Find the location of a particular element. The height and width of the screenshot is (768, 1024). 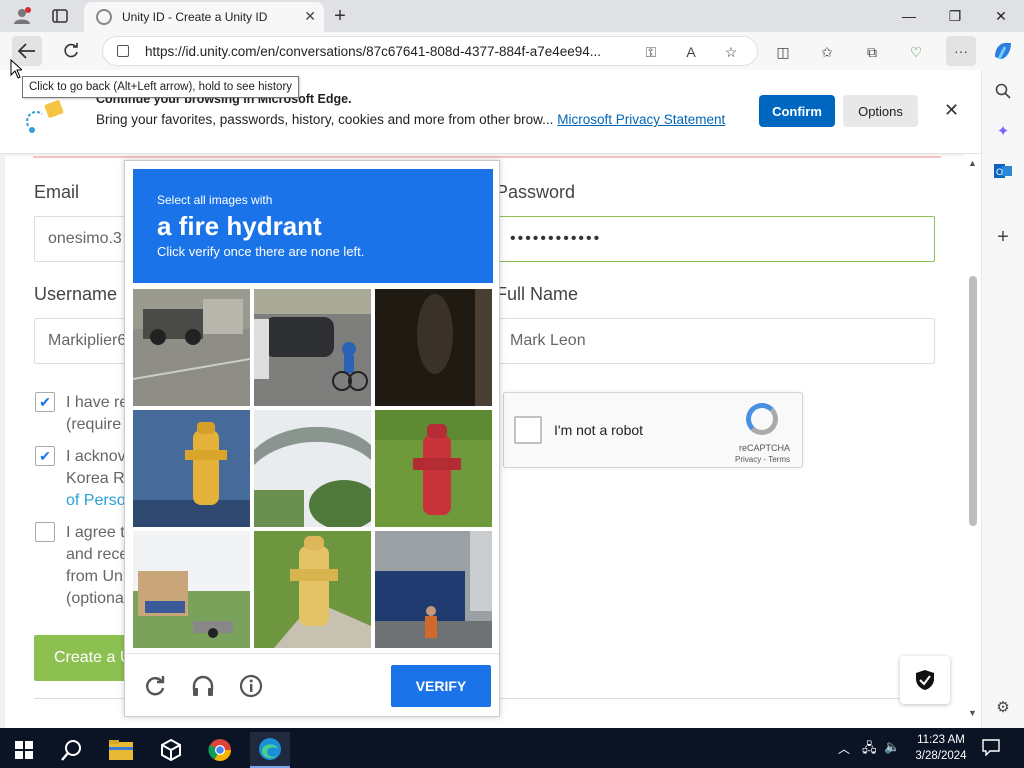

favorite-star-icon: ☆ is located at coordinates (731, 52).